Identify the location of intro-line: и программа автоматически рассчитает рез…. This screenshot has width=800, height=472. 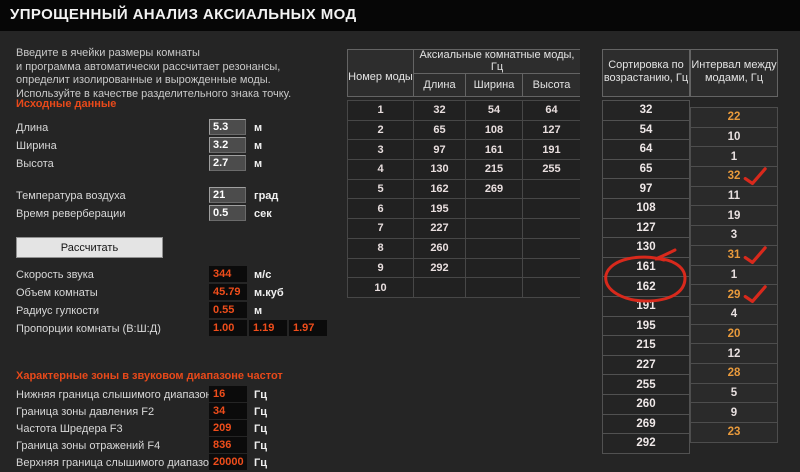
(148, 66).